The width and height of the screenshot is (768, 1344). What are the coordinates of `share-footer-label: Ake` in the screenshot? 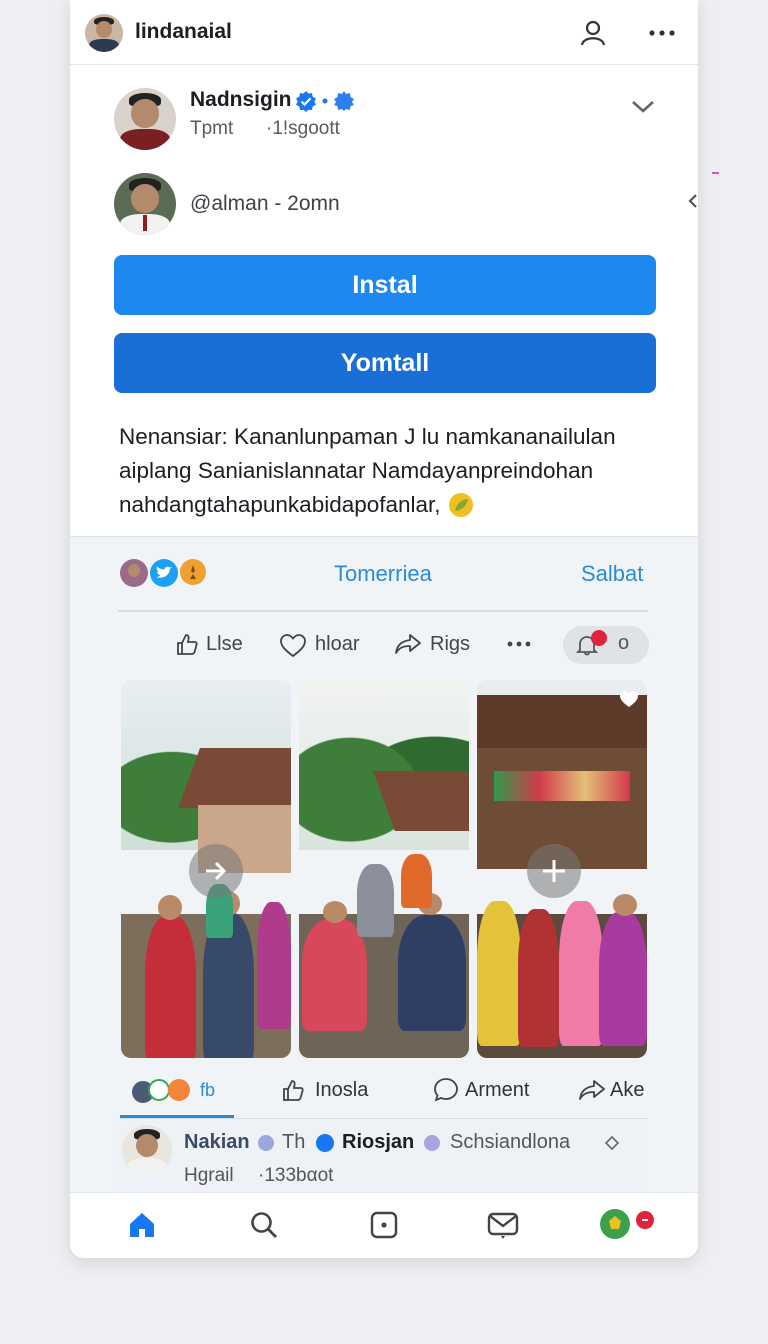 It's located at (627, 1090).